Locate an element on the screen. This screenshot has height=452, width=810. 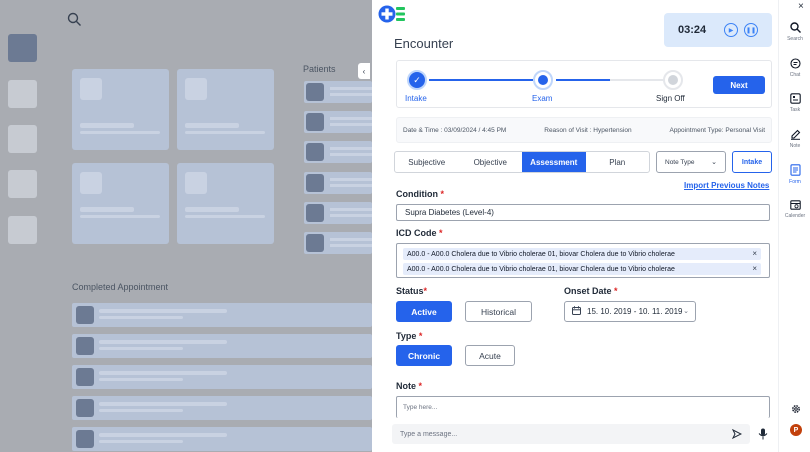
step-sign-off is located at coordinates (673, 80).